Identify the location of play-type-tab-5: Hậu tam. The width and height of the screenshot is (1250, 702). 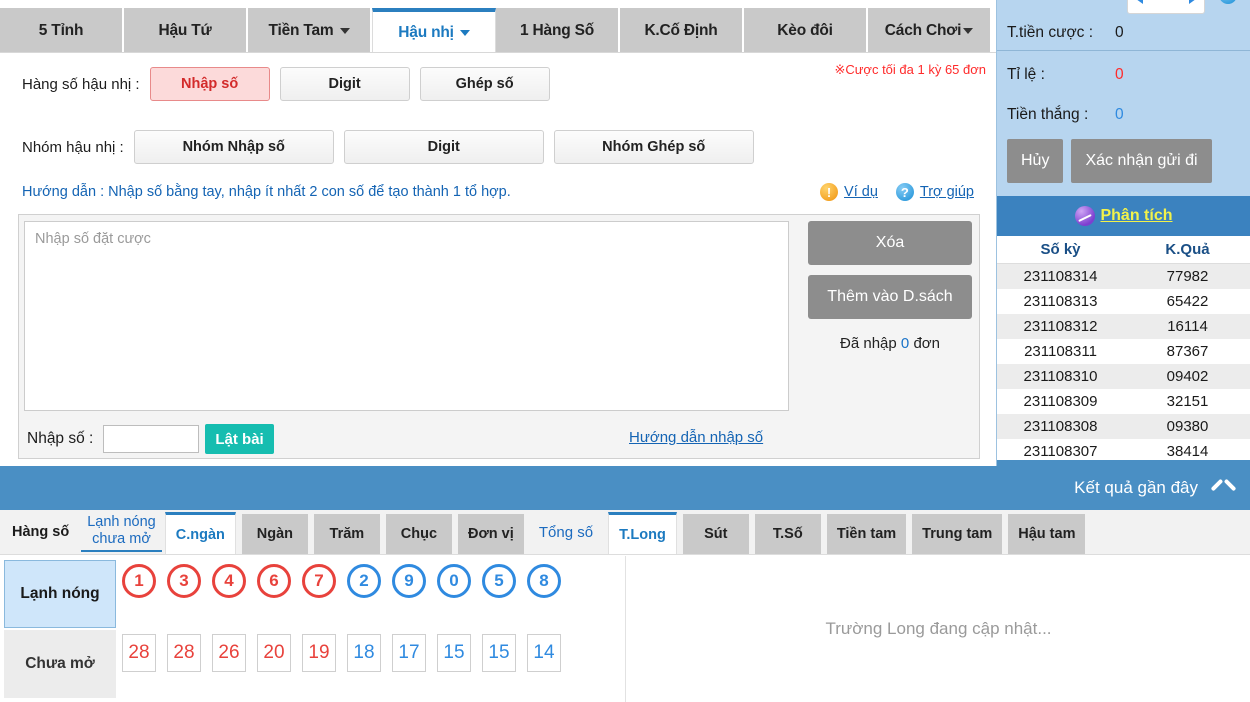
(1047, 534).